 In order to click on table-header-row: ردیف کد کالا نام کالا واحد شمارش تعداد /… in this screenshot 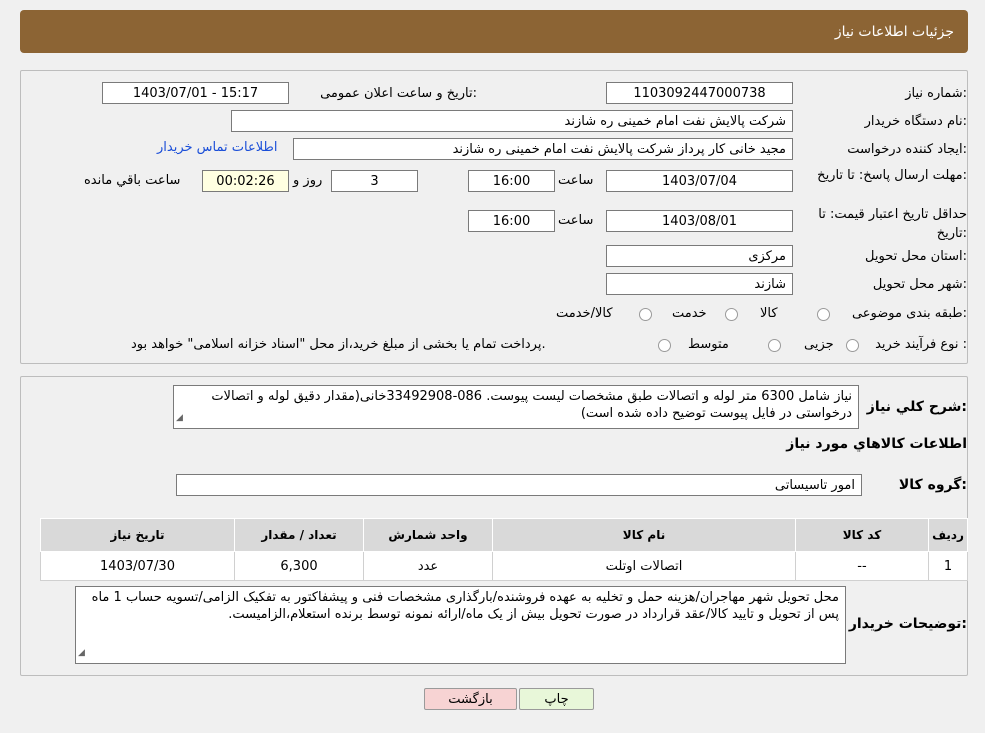, I will do `click(504, 535)`.